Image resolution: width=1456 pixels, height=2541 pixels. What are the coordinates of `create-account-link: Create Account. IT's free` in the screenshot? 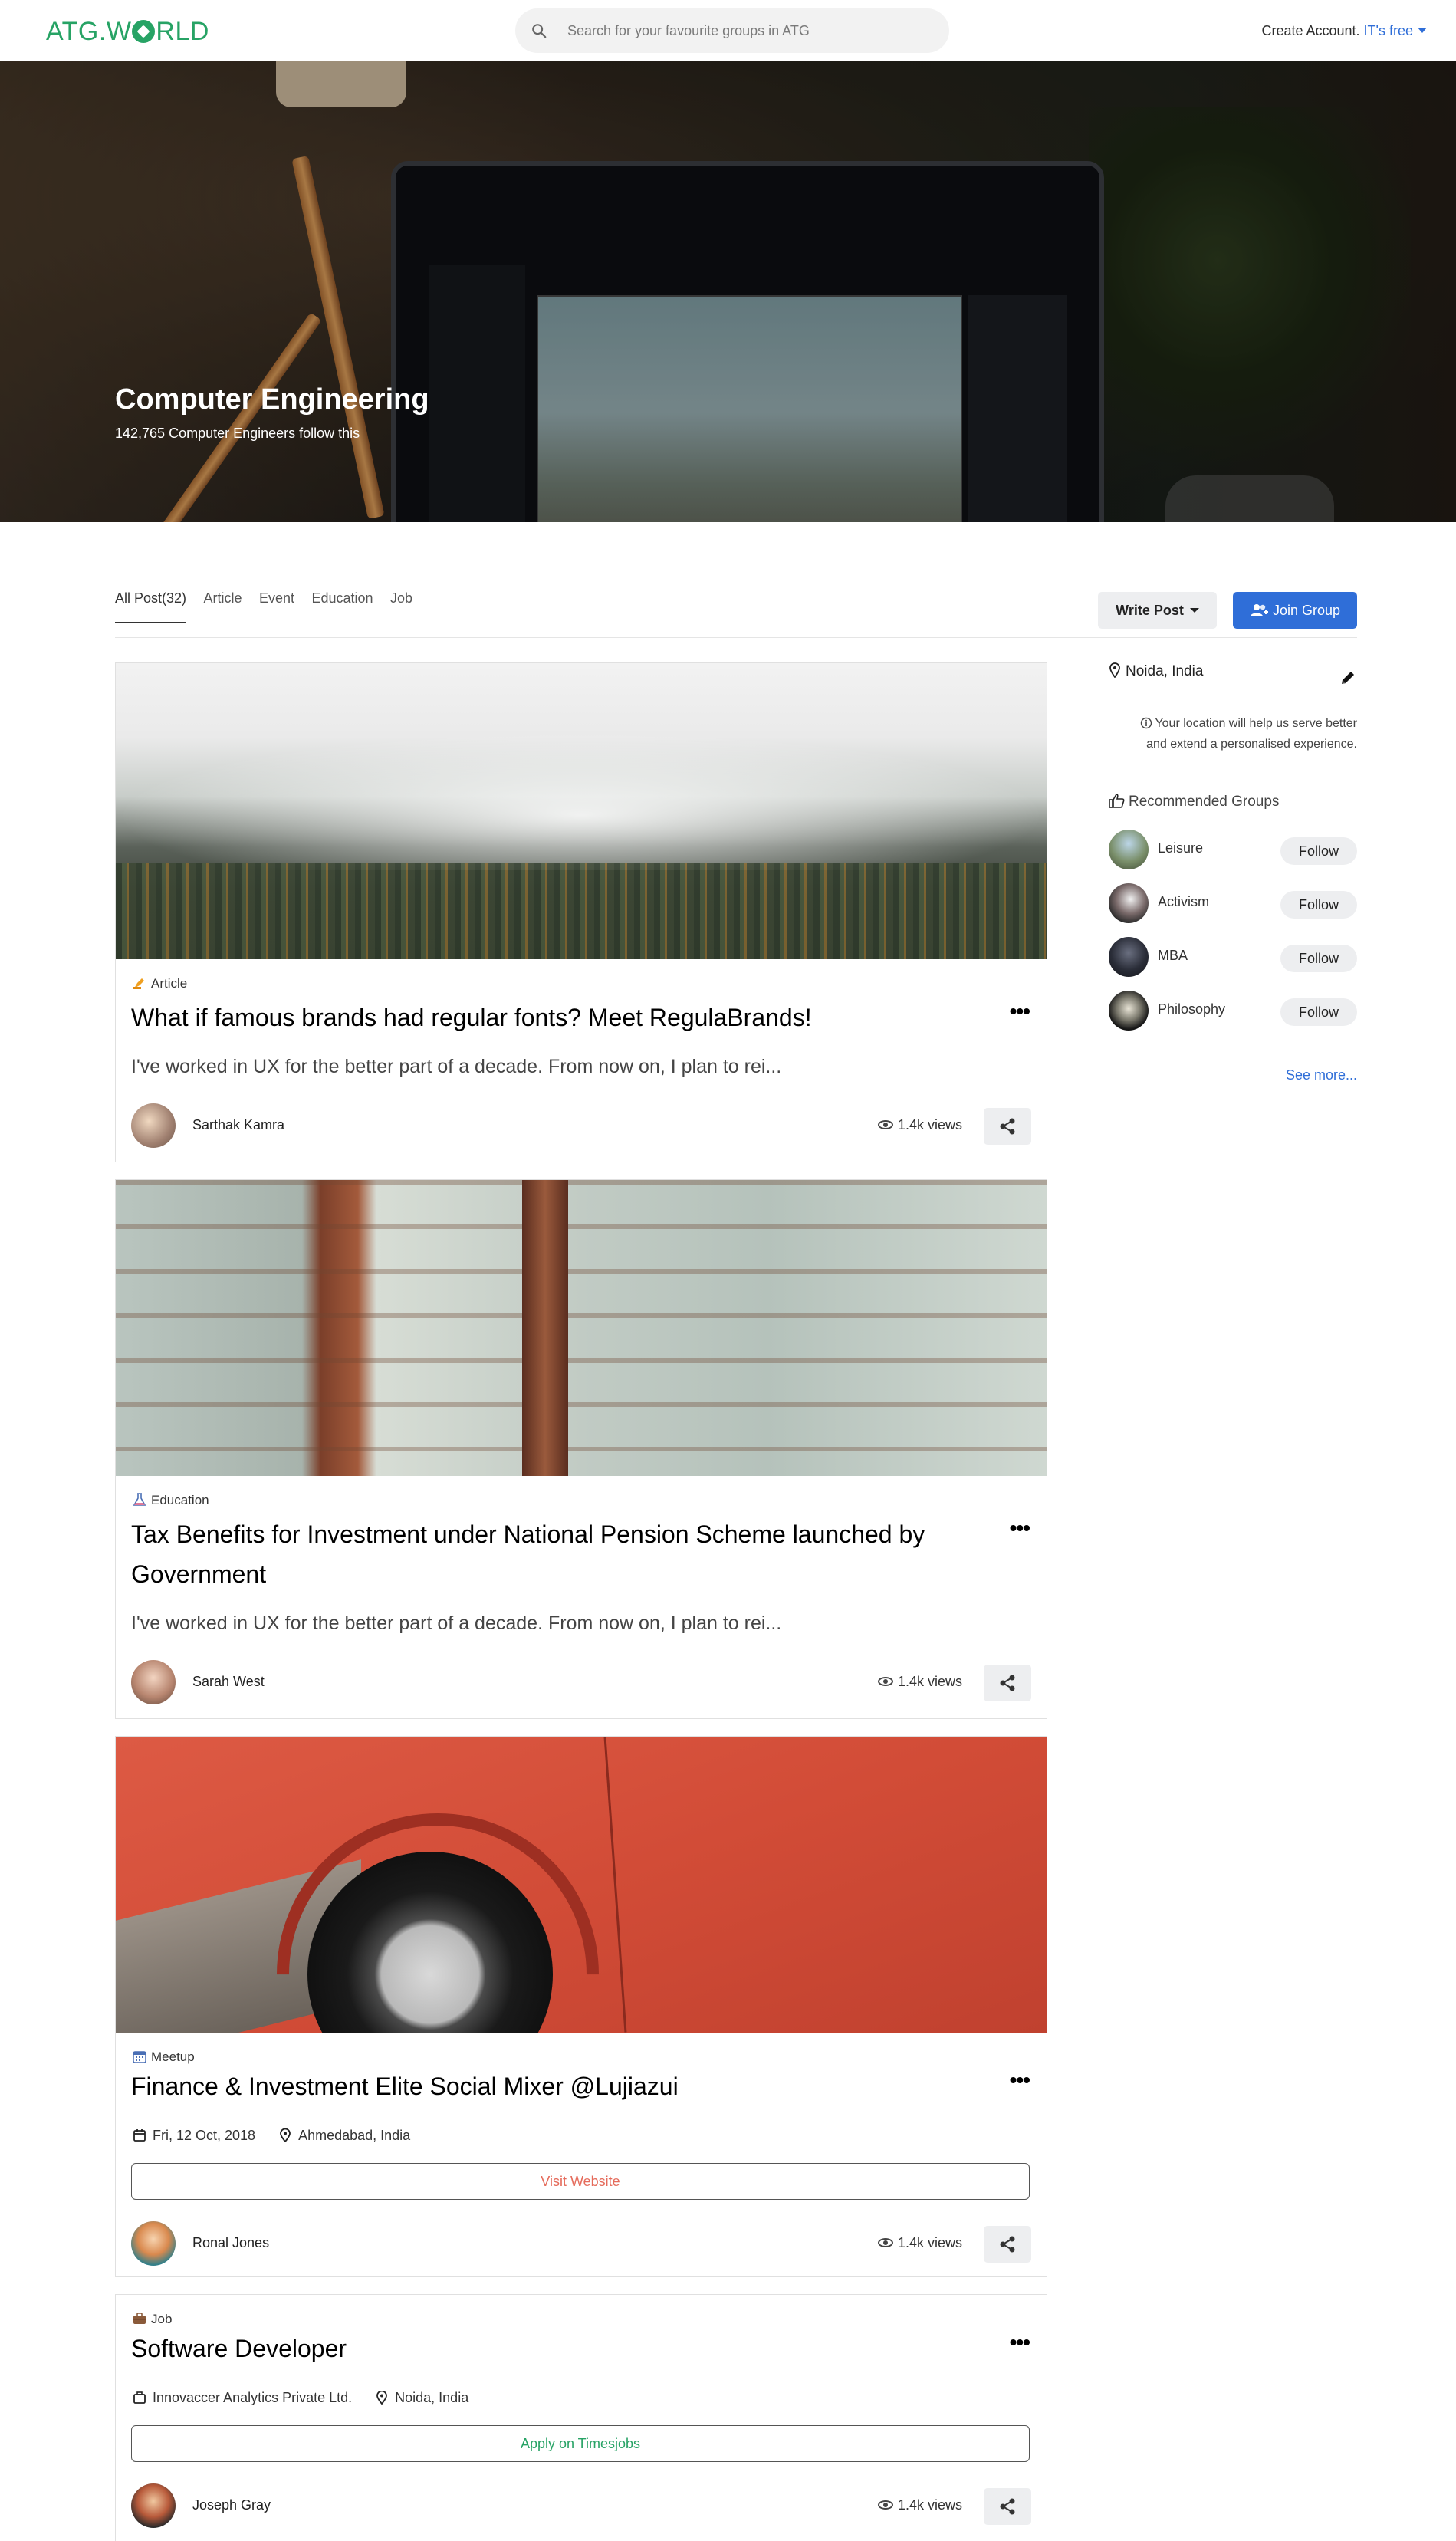 It's located at (1344, 31).